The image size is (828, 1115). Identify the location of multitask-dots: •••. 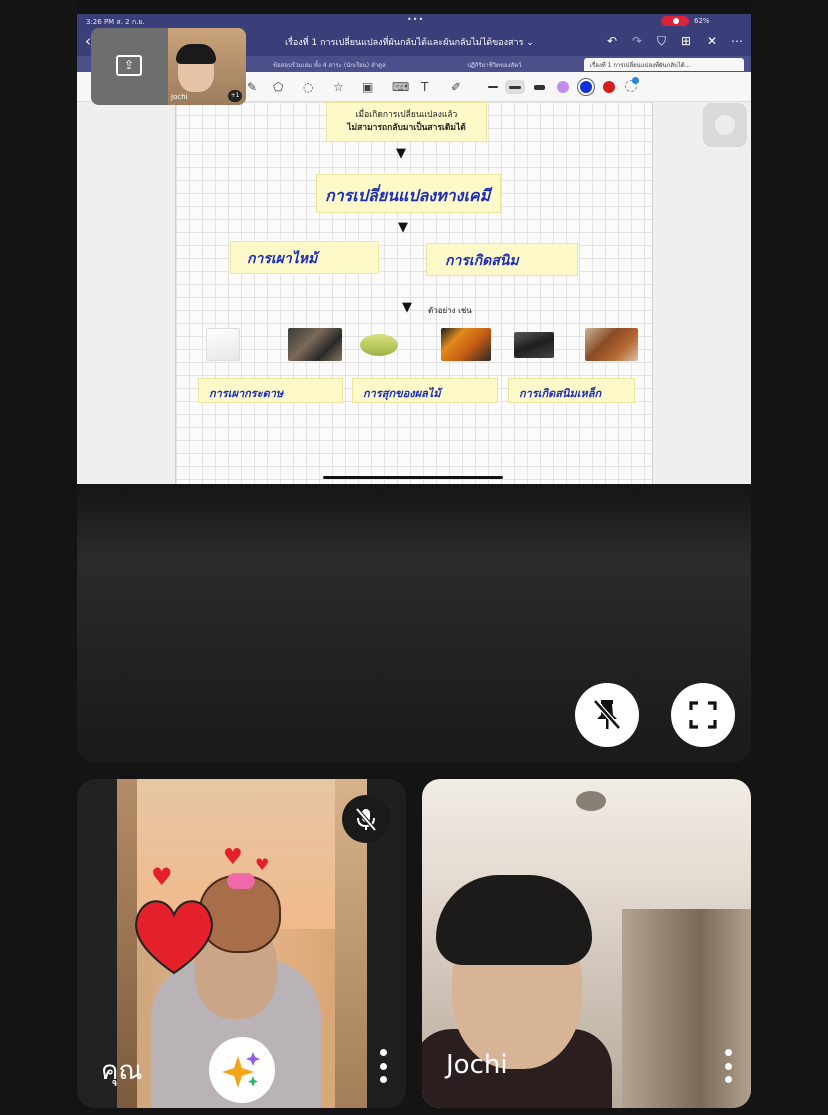
(416, 19).